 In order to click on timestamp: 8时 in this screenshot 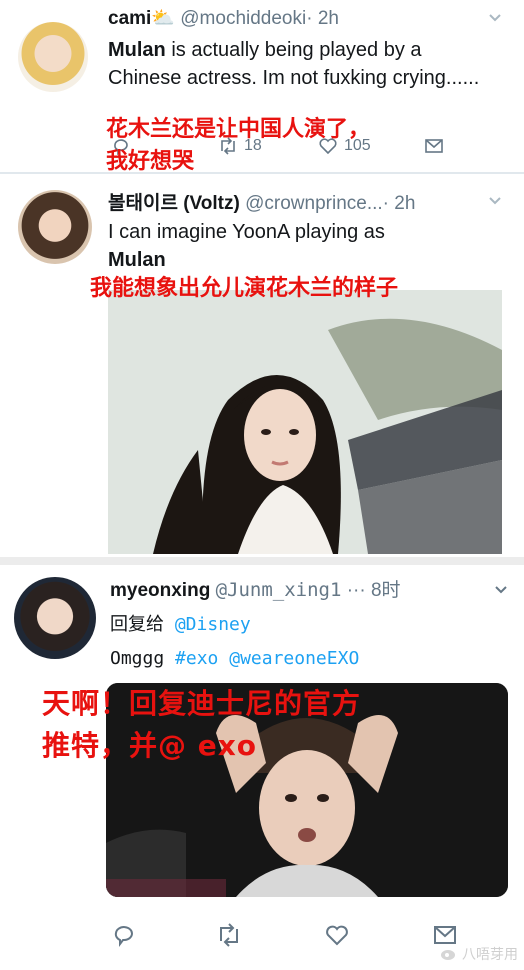, I will do `click(386, 590)`.